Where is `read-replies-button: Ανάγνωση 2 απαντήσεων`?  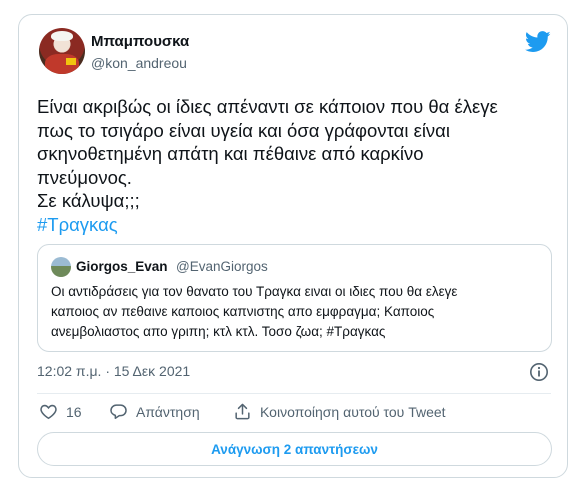 read-replies-button: Ανάγνωση 2 απαντήσεων is located at coordinates (294, 449).